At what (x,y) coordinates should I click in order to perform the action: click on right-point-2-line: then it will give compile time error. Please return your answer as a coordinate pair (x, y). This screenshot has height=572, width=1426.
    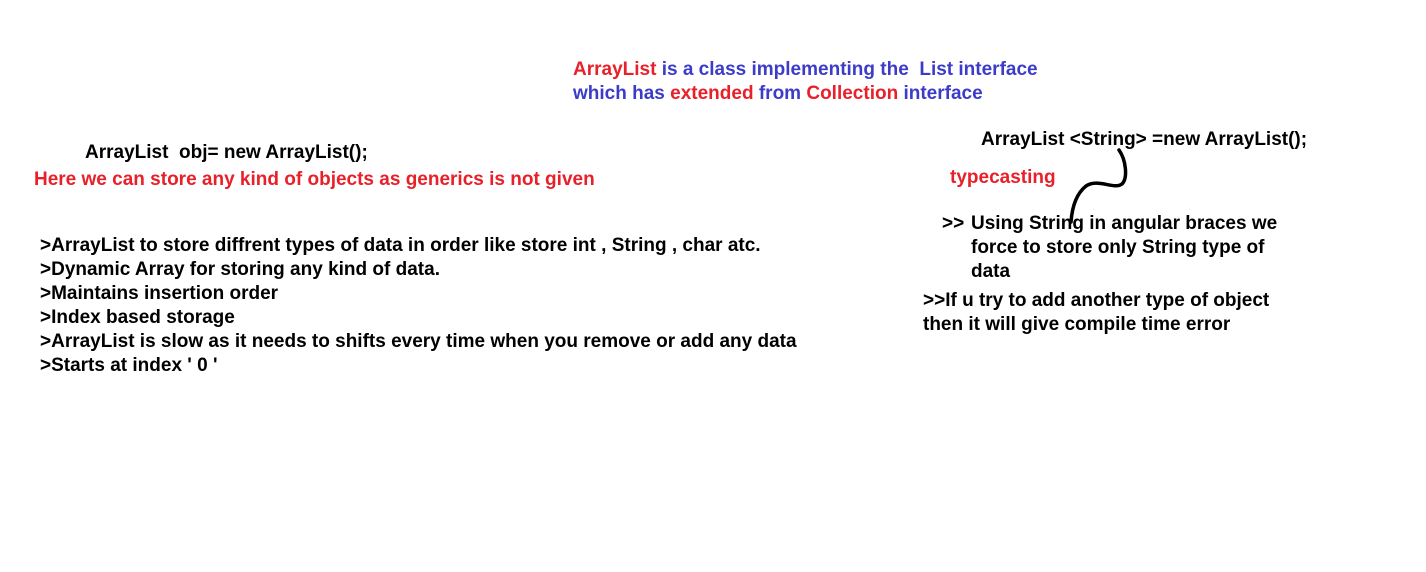
    Looking at the image, I should click on (1077, 324).